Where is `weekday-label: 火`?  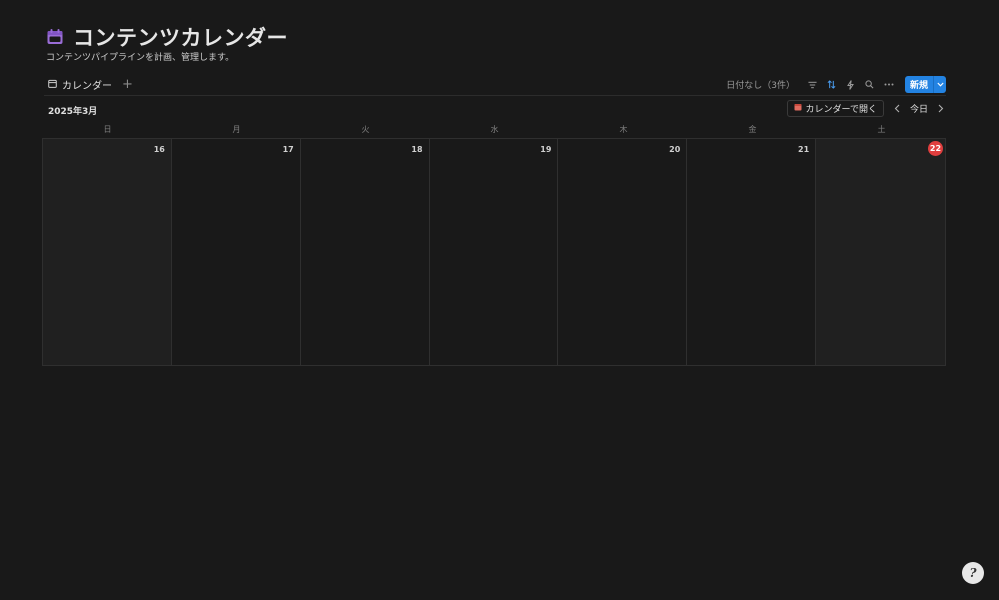
weekday-label: 火 is located at coordinates (365, 129).